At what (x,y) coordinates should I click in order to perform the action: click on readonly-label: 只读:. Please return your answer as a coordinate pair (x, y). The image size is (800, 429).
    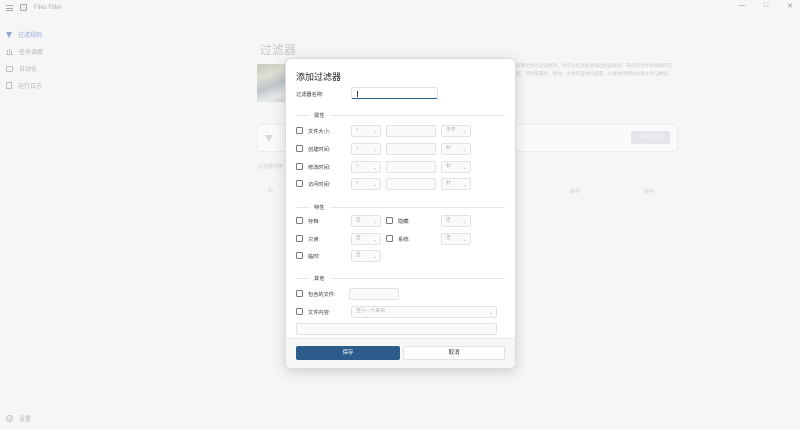
    Looking at the image, I should click on (314, 240).